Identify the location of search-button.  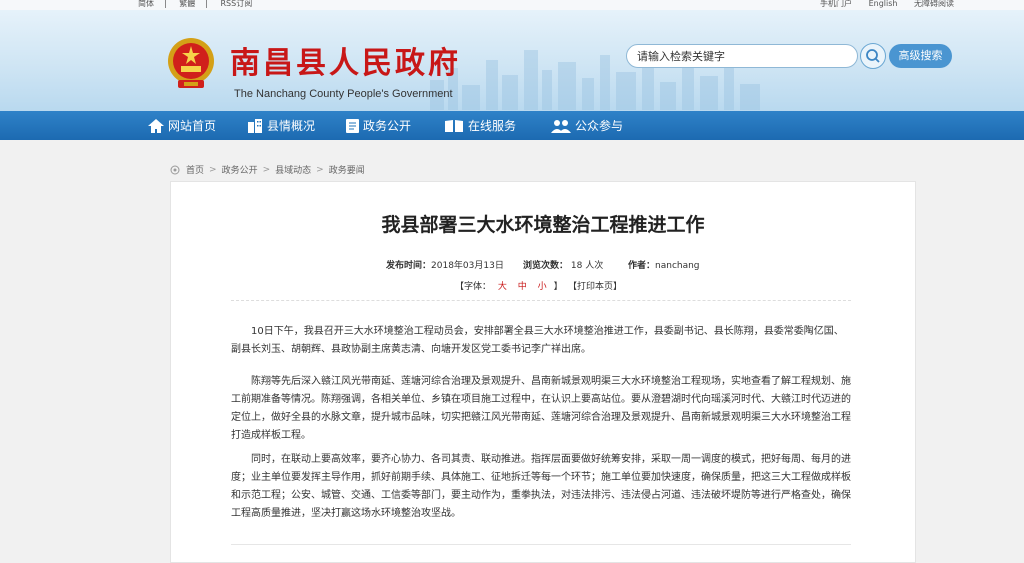
(873, 56).